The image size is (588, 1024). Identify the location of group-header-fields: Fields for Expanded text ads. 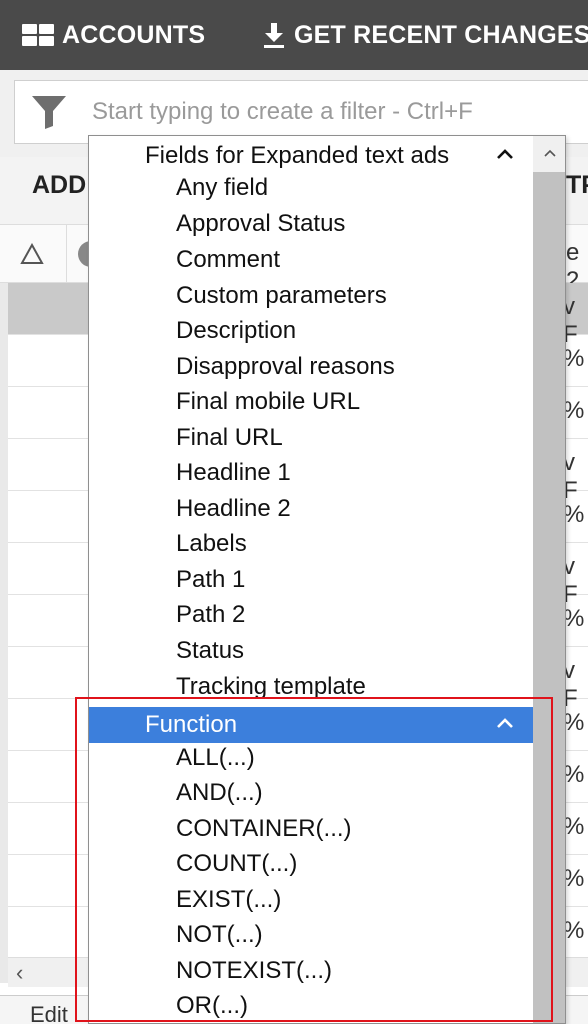
(311, 156).